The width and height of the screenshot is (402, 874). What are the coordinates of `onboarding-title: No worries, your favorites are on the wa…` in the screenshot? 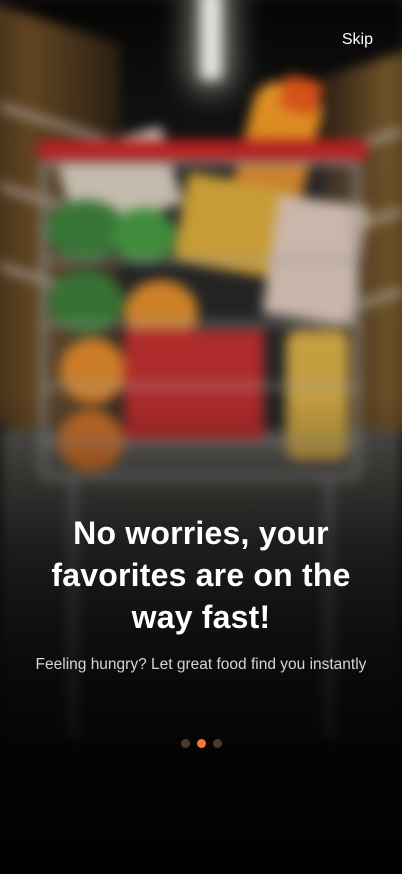 It's located at (201, 575).